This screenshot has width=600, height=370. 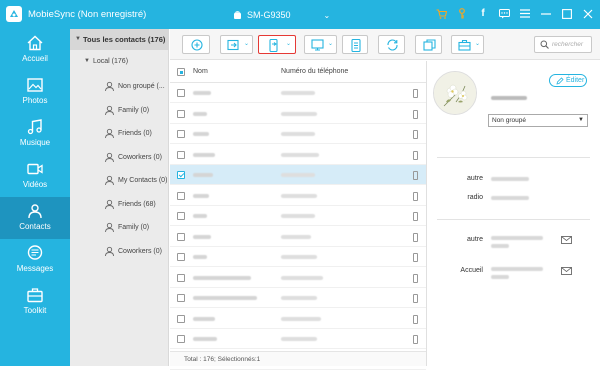 I want to click on home-icon, so click(x=35, y=43).